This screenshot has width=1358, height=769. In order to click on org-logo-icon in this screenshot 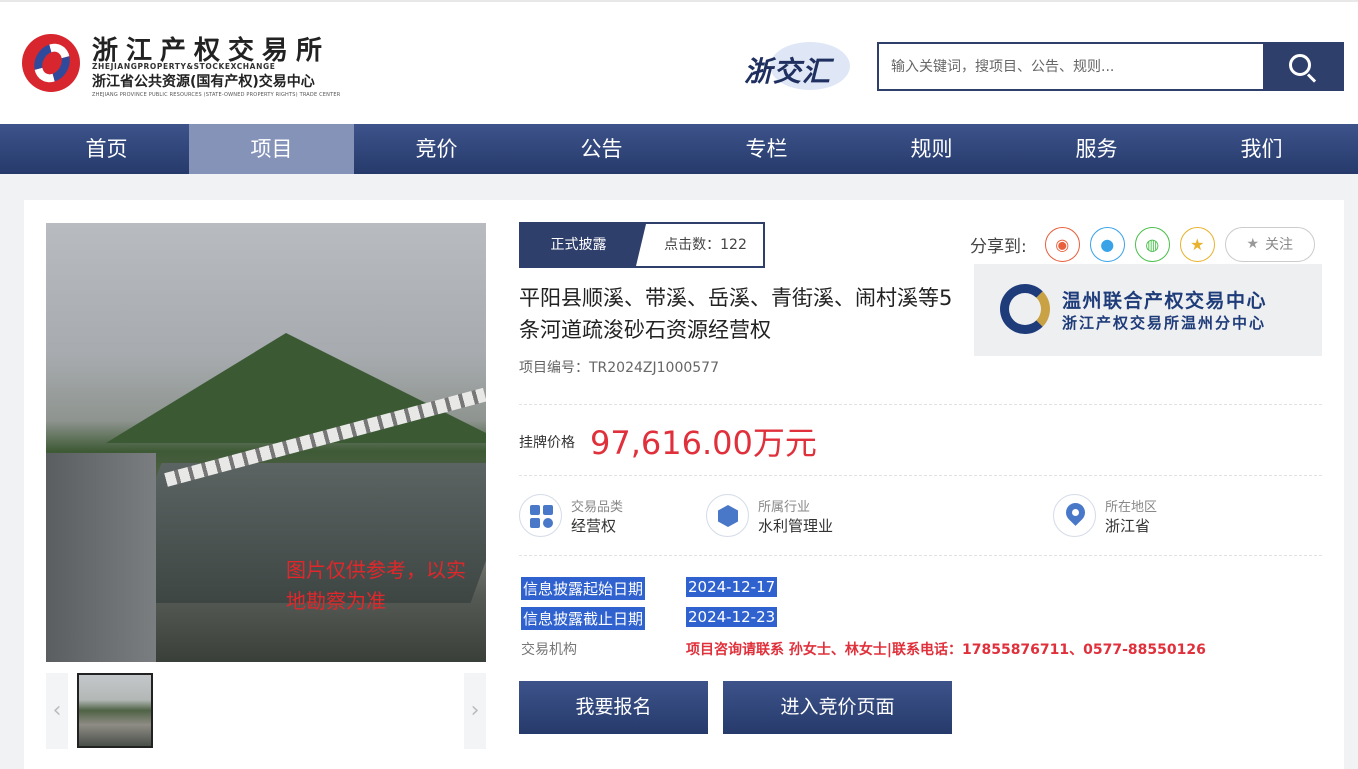, I will do `click(1025, 309)`.